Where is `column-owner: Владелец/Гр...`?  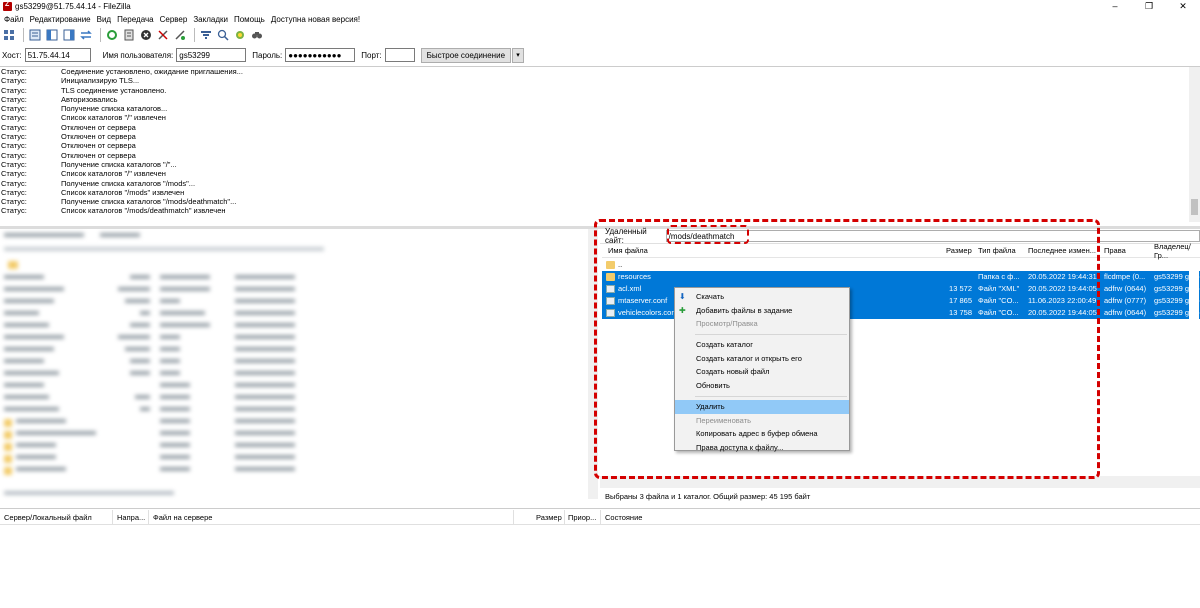
column-owner: Владелец/Гр... is located at coordinates (1177, 251).